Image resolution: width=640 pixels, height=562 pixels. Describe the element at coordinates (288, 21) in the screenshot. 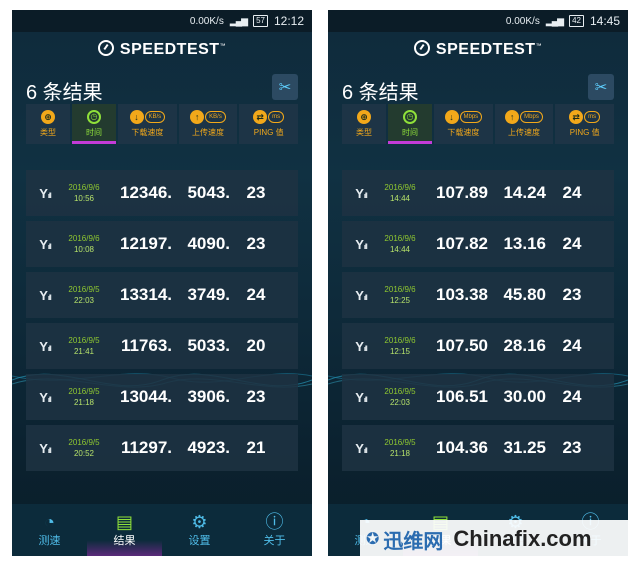

I see `clock: 12:12` at that location.